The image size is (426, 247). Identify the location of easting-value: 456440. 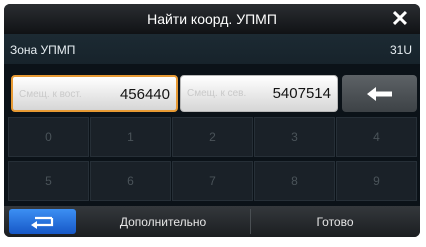
(144, 94).